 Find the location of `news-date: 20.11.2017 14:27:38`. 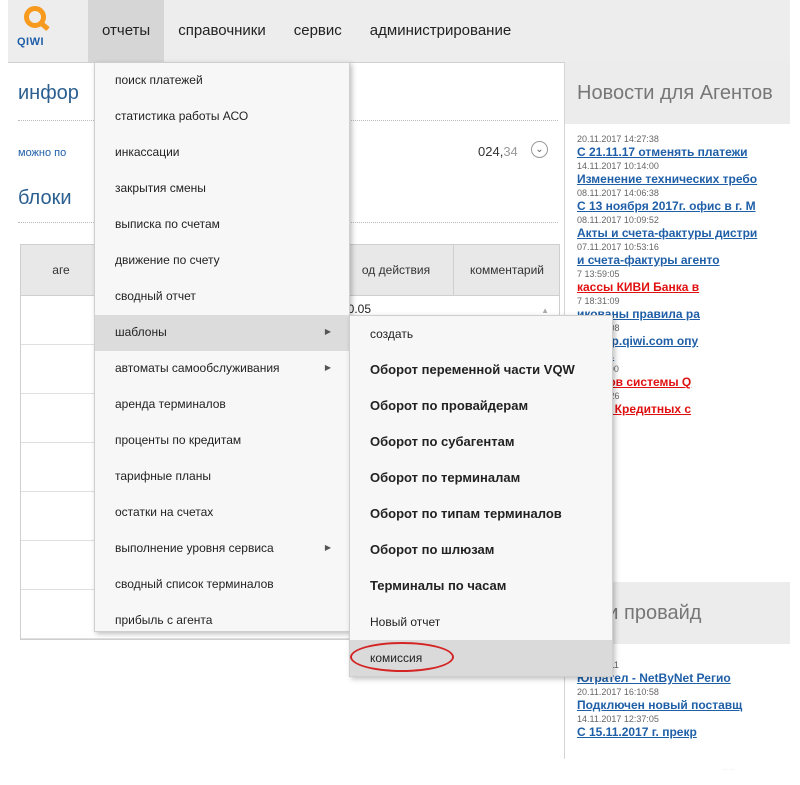

news-date: 20.11.2017 14:27:38 is located at coordinates (618, 139).